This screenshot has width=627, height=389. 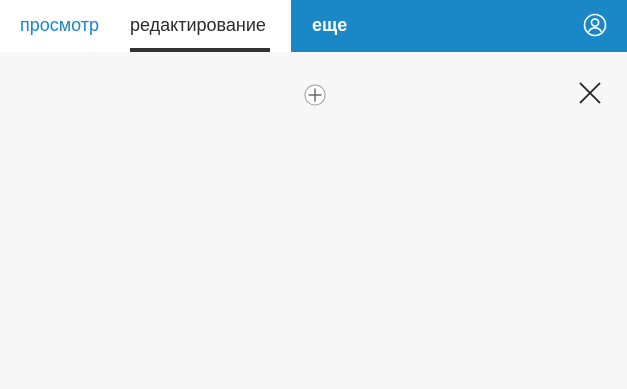 I want to click on close-icon, so click(x=590, y=93).